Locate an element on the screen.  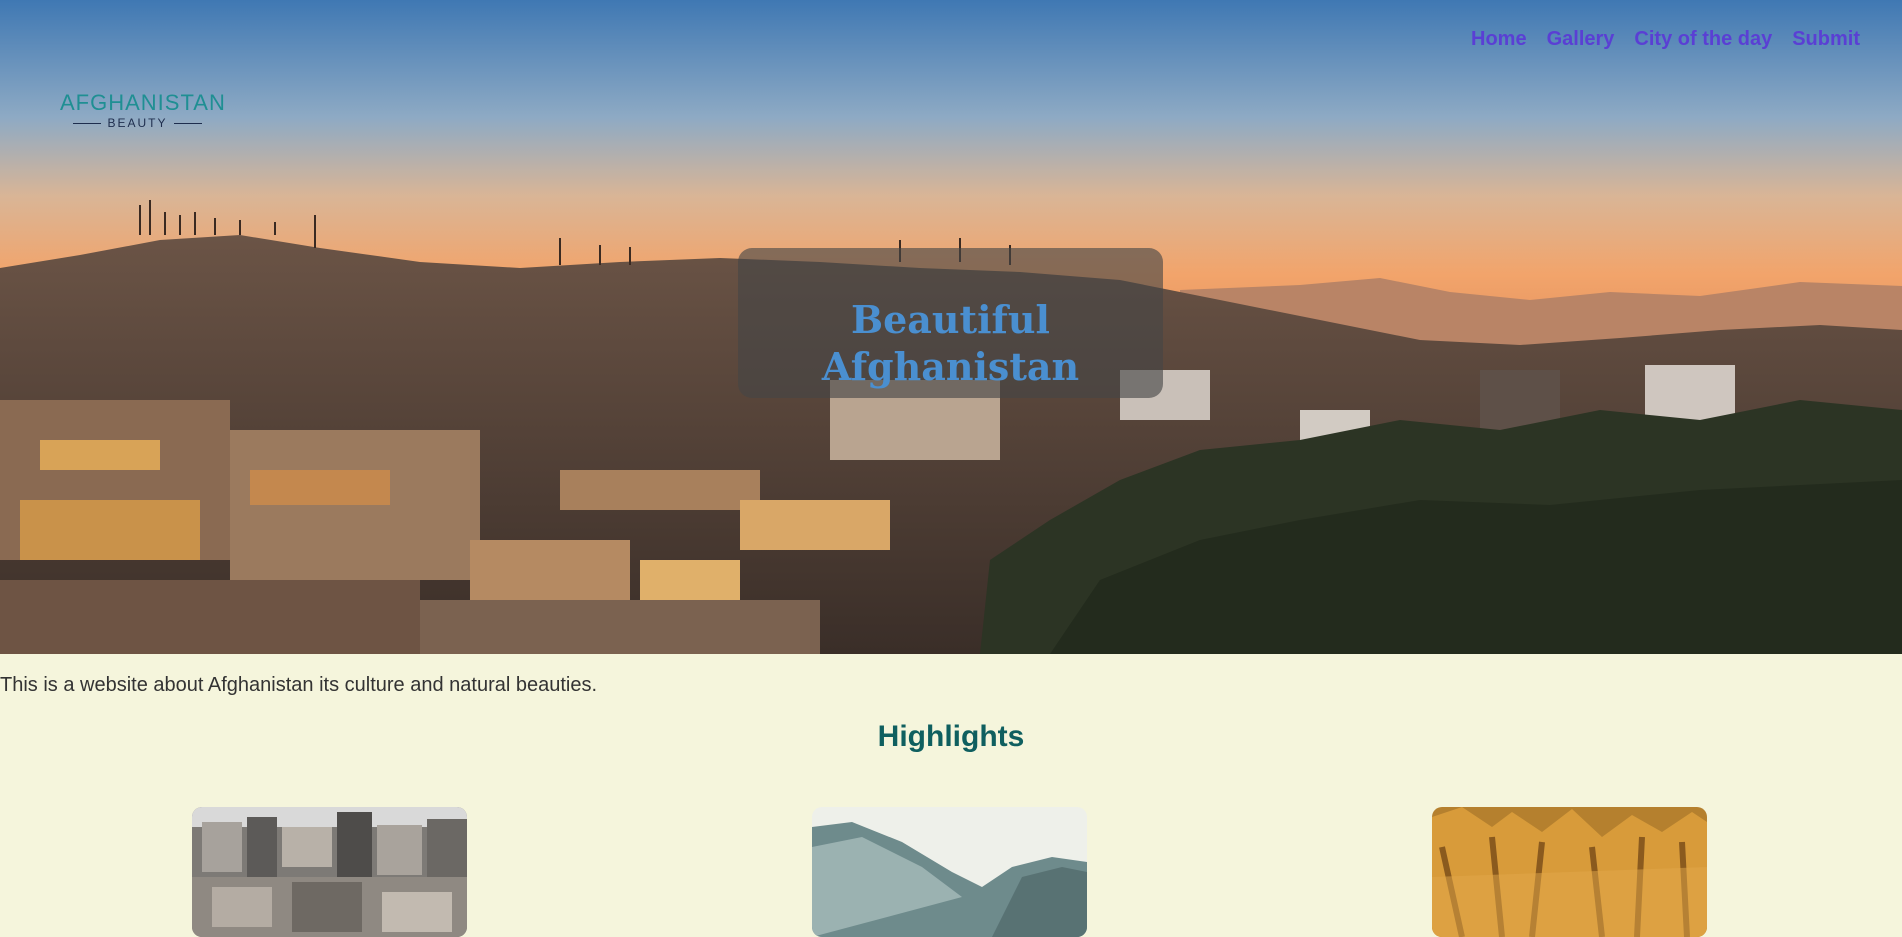
highlights-title: Highlights is located at coordinates (951, 736).